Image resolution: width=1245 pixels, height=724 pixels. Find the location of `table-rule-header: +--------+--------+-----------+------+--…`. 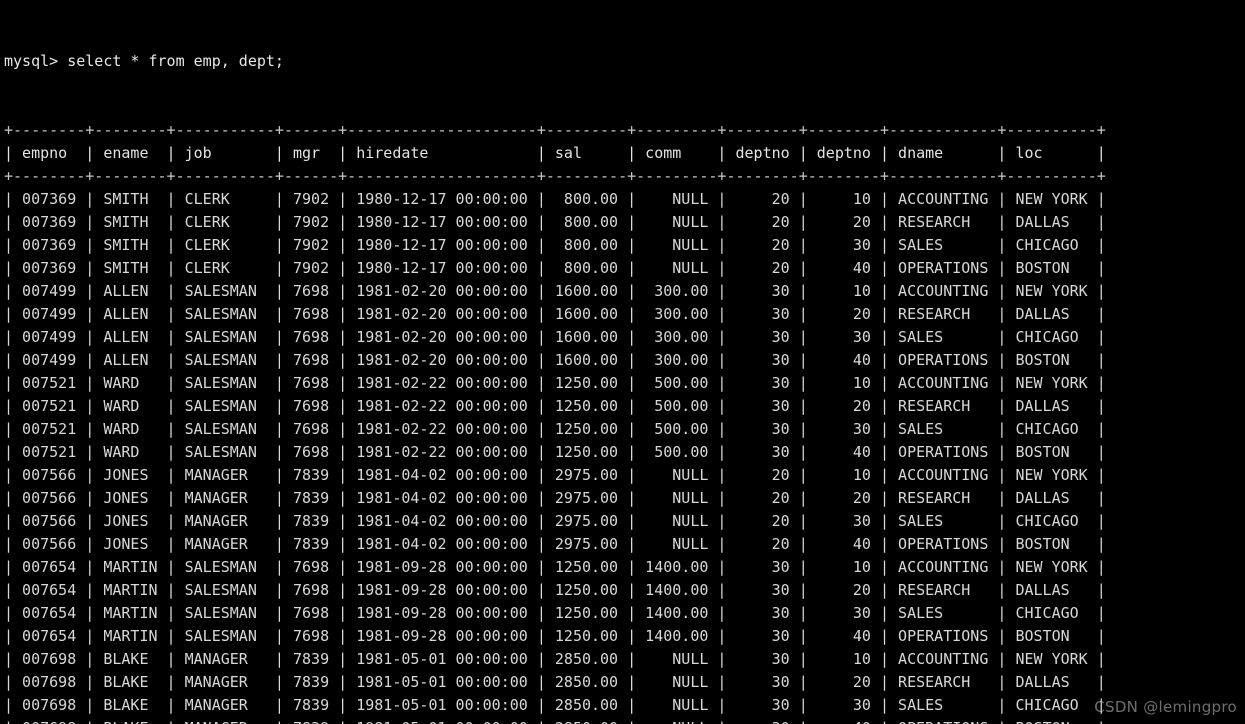

table-rule-header: +--------+--------+-----------+------+--… is located at coordinates (555, 176).